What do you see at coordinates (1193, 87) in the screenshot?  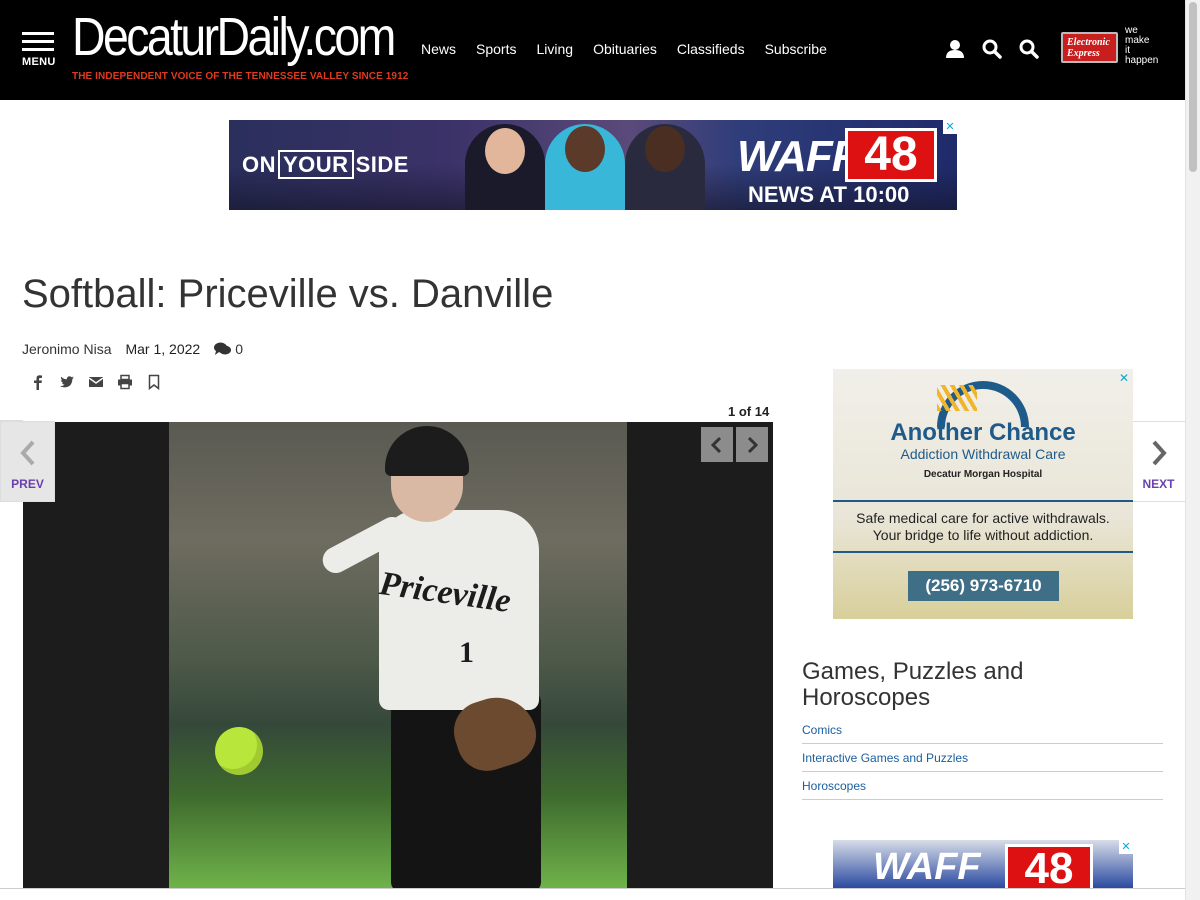 I see `scrollbar-thumb` at bounding box center [1193, 87].